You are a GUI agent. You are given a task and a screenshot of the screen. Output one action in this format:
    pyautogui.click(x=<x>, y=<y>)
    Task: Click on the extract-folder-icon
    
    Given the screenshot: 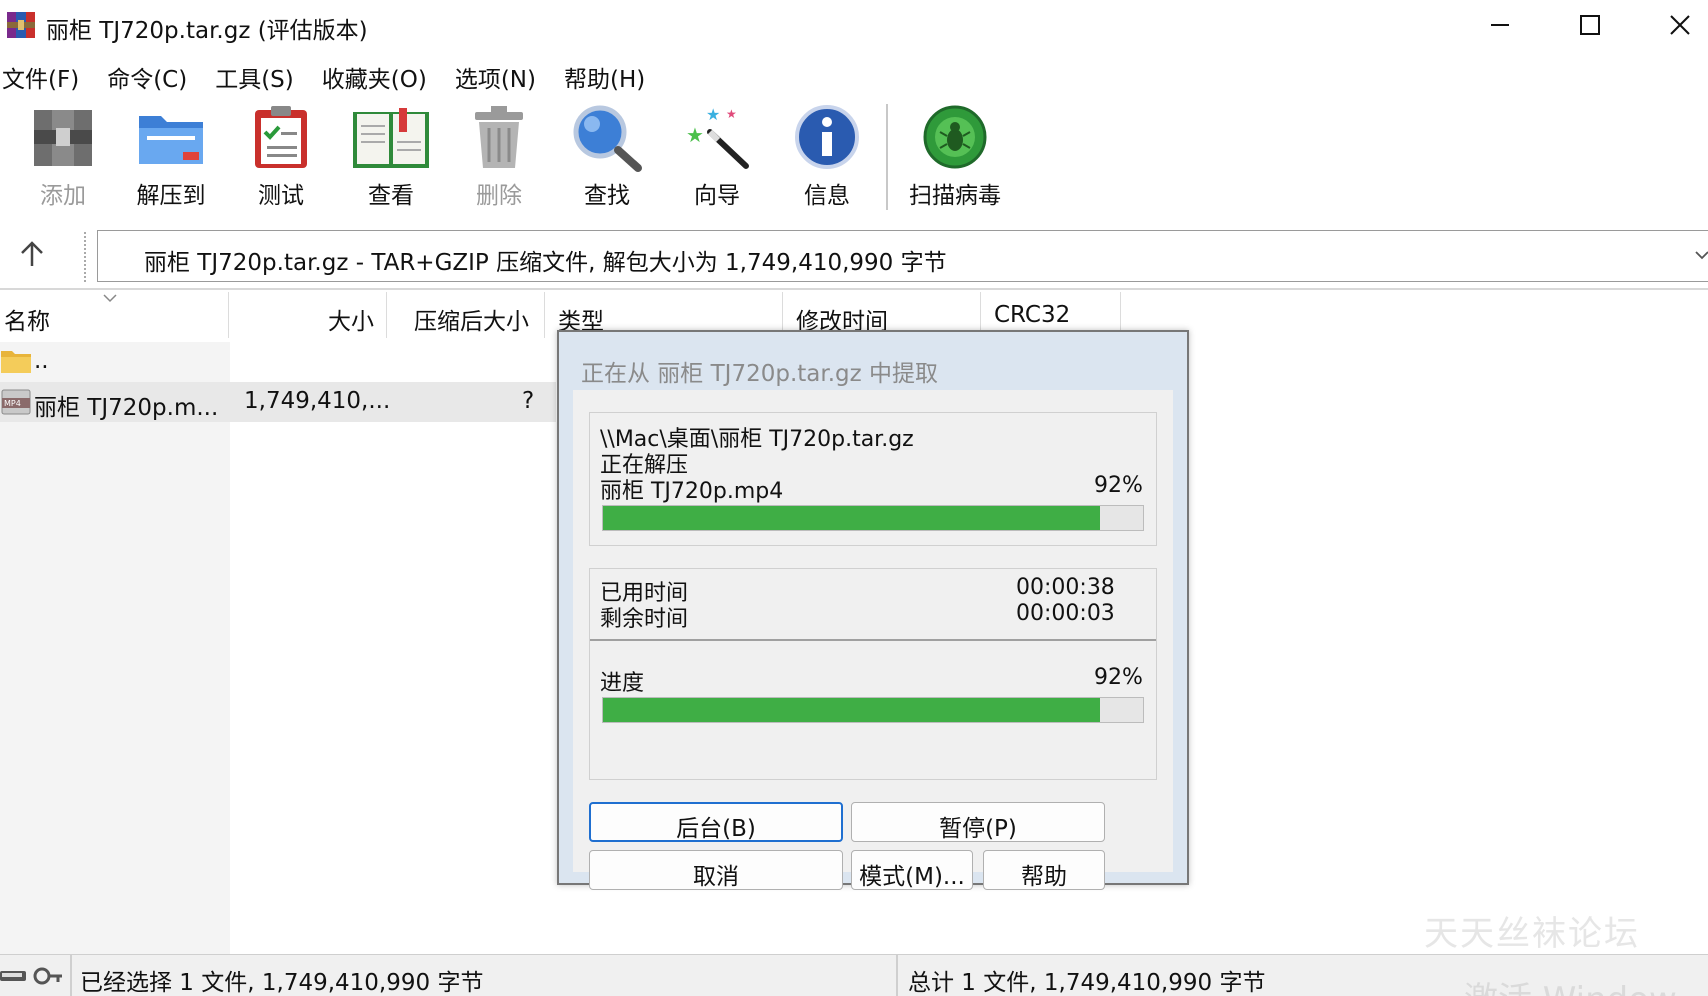 What is the action you would take?
    pyautogui.click(x=171, y=140)
    